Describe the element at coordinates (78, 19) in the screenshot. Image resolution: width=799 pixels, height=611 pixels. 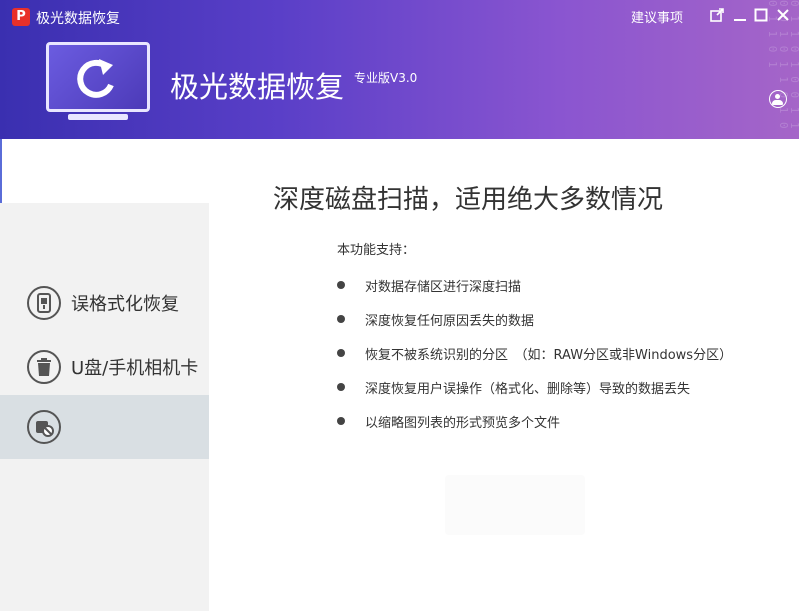
I see `window-title: 极光数据恢复` at that location.